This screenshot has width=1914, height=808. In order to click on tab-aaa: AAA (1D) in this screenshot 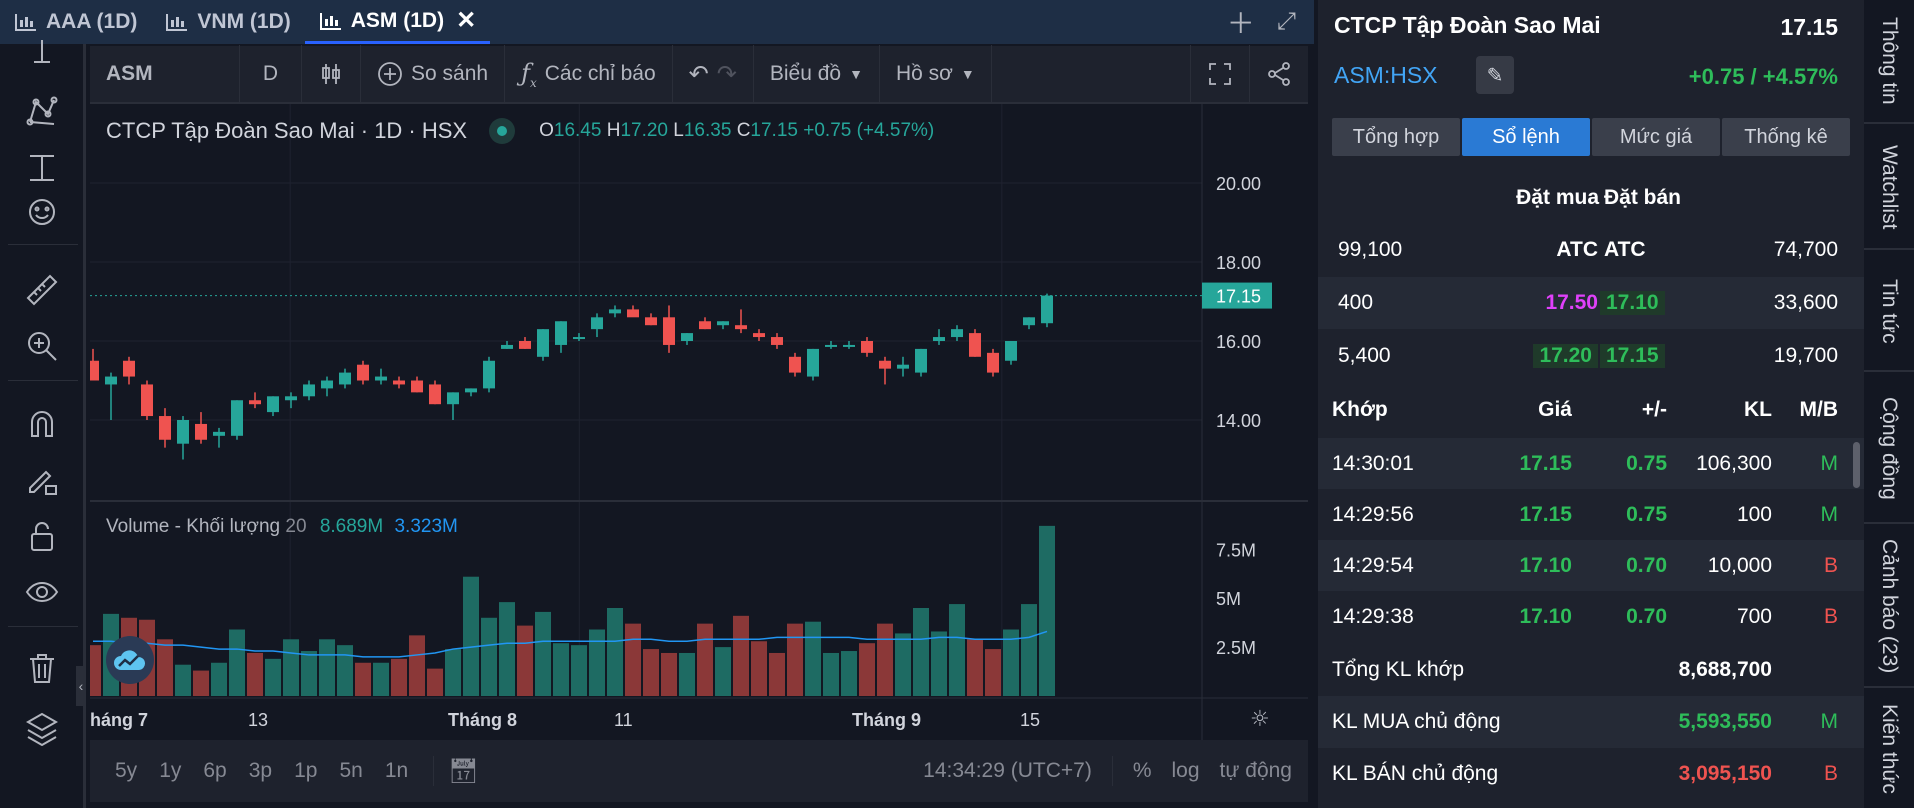, I will do `click(75, 22)`.